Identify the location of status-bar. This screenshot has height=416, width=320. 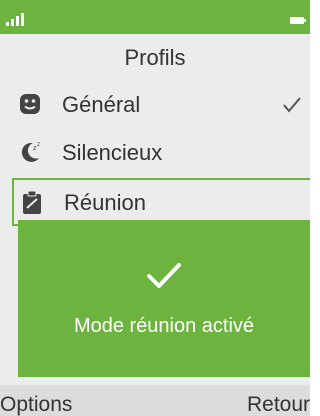
(155, 17).